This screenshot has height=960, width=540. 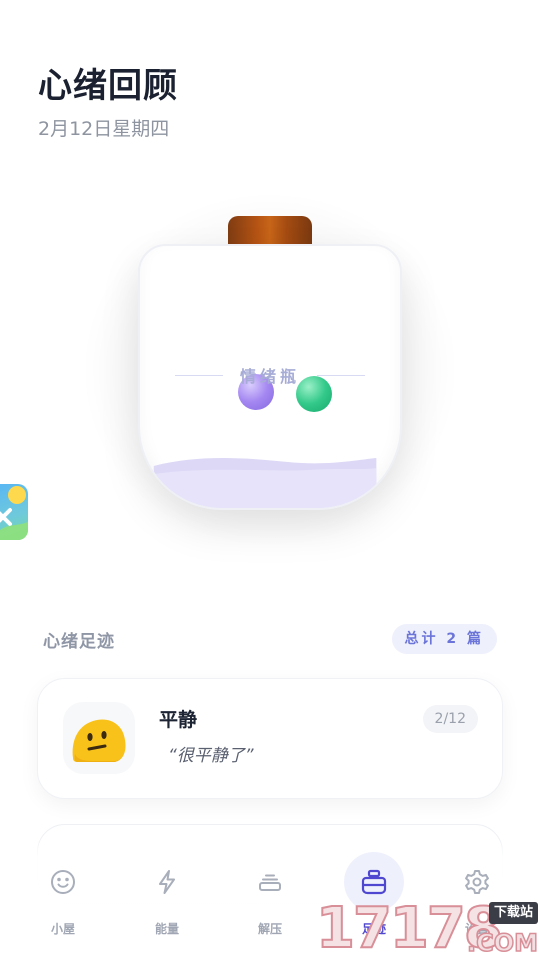 What do you see at coordinates (513, 913) in the screenshot?
I see `watermark-tag: 下载站` at bounding box center [513, 913].